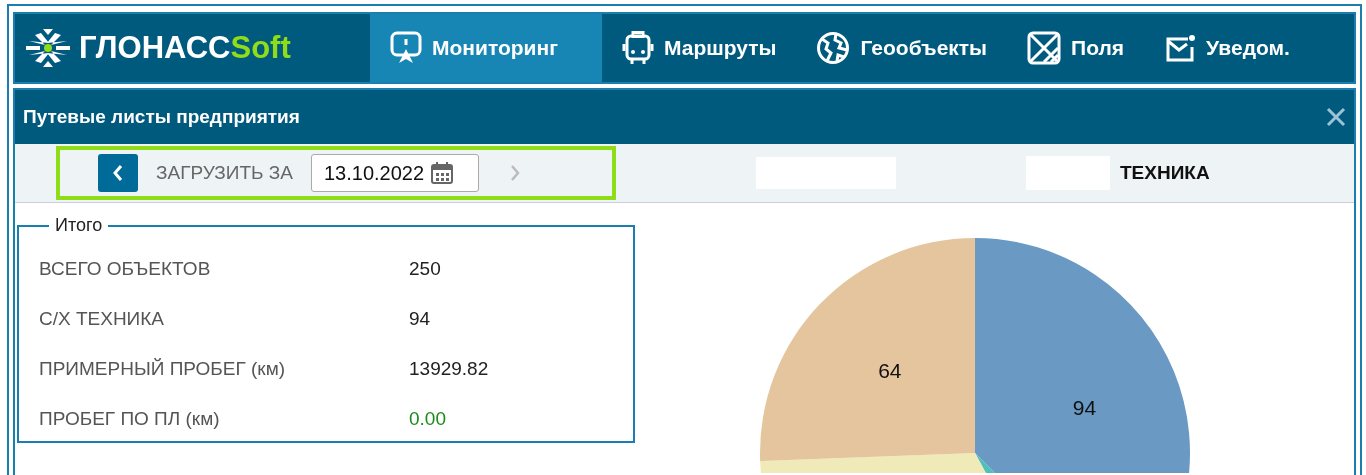 This screenshot has height=475, width=1366. What do you see at coordinates (125, 269) in the screenshot?
I see `summary-label: ВСЕГО ОБЪЕКТОВ` at bounding box center [125, 269].